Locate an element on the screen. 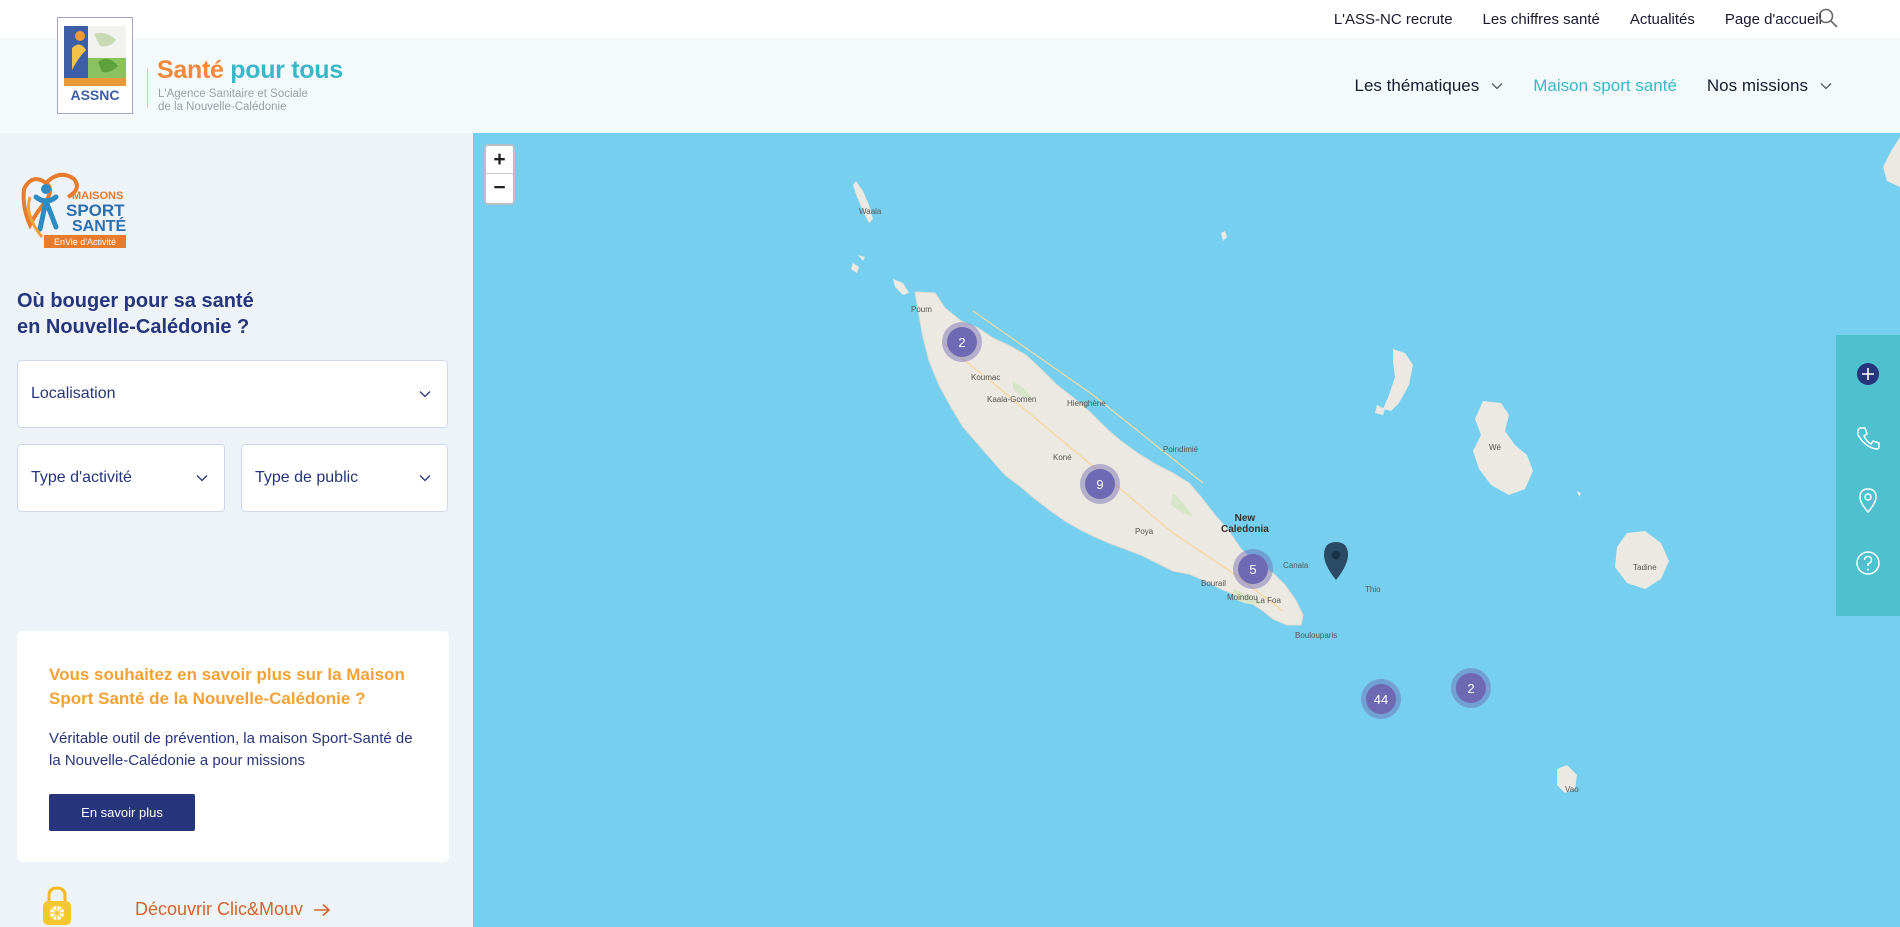 Image resolution: width=1900 pixels, height=927 pixels. map-cluster: 44 is located at coordinates (1381, 699).